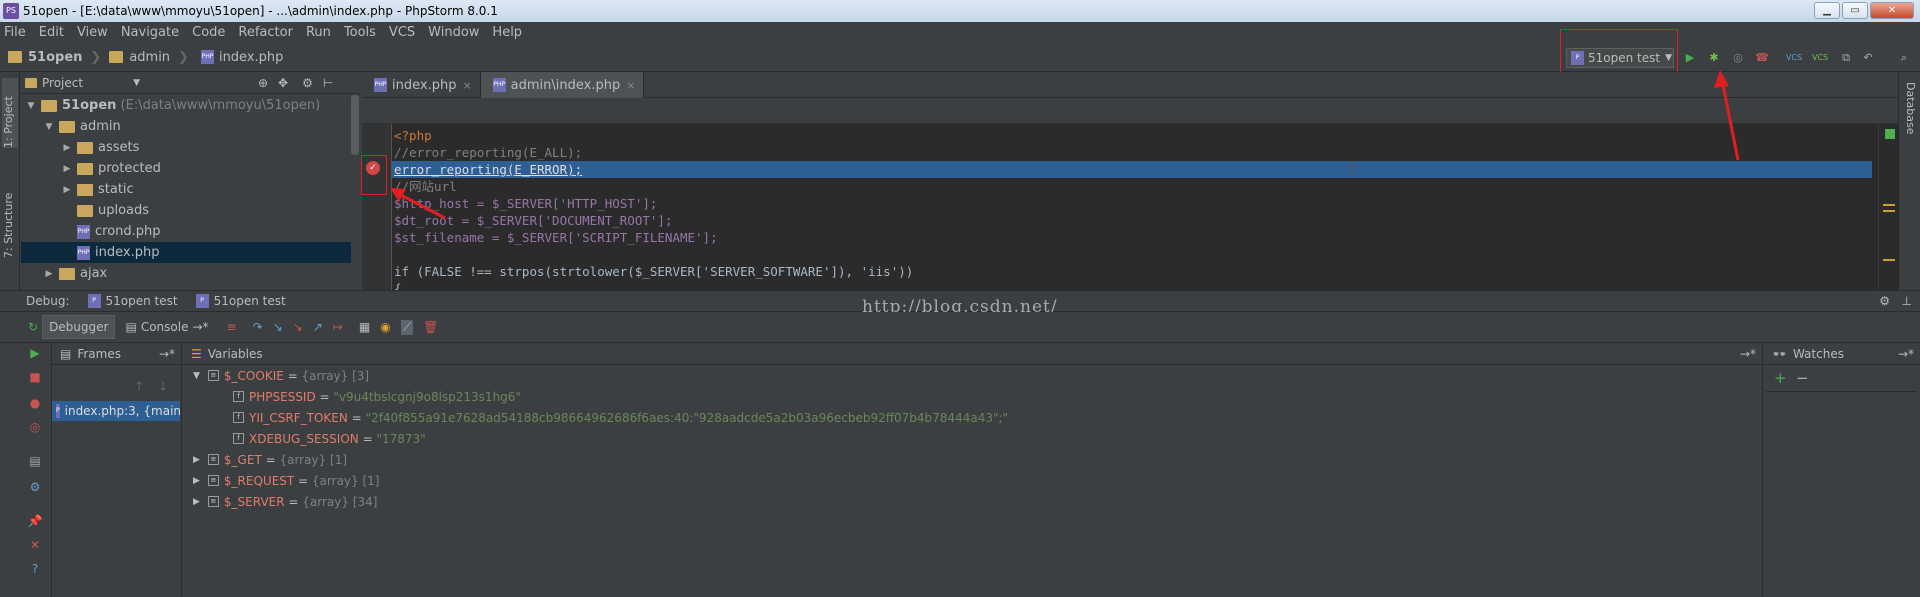 The height and width of the screenshot is (597, 1920). What do you see at coordinates (117, 470) in the screenshot?
I see `frames-panel: ▤ Frames →* 🡑 🡓 Pindex.php:3, {main}` at bounding box center [117, 470].